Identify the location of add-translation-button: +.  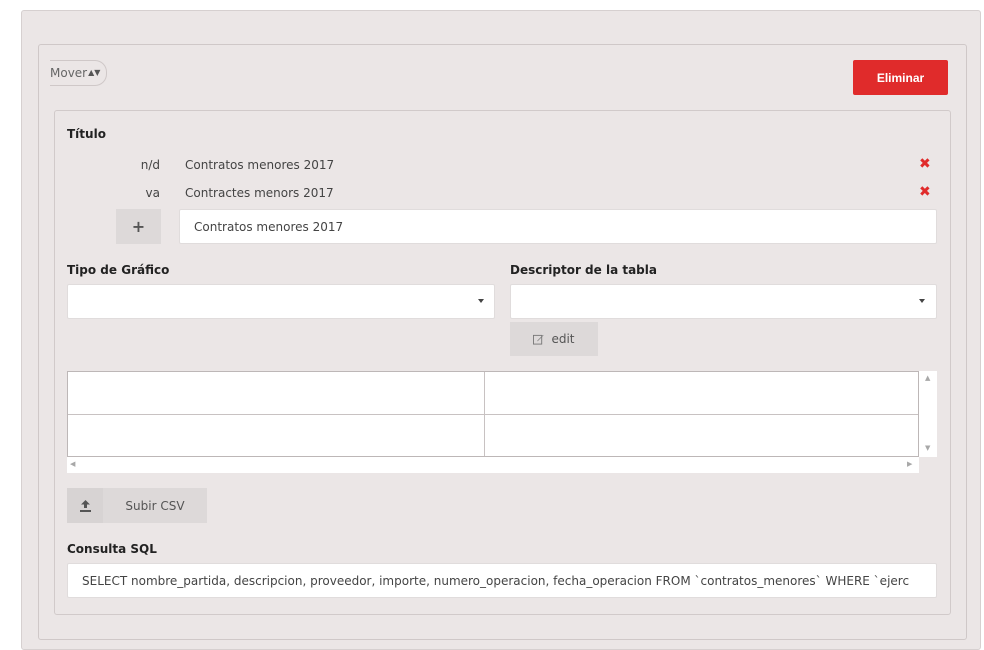
(138, 226).